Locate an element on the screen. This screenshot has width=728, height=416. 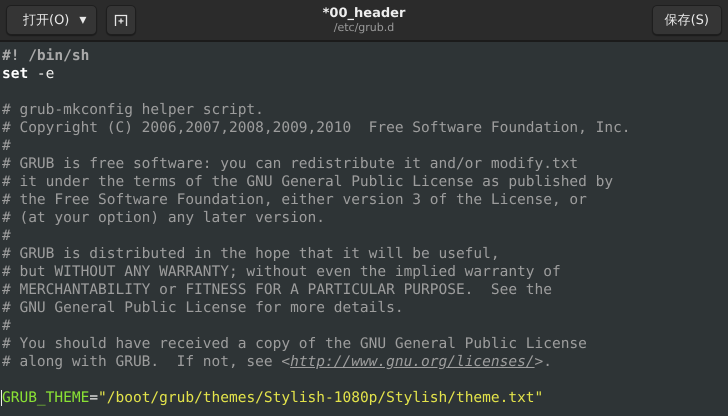
open-button: 打开(O) ▾ is located at coordinates (52, 20).